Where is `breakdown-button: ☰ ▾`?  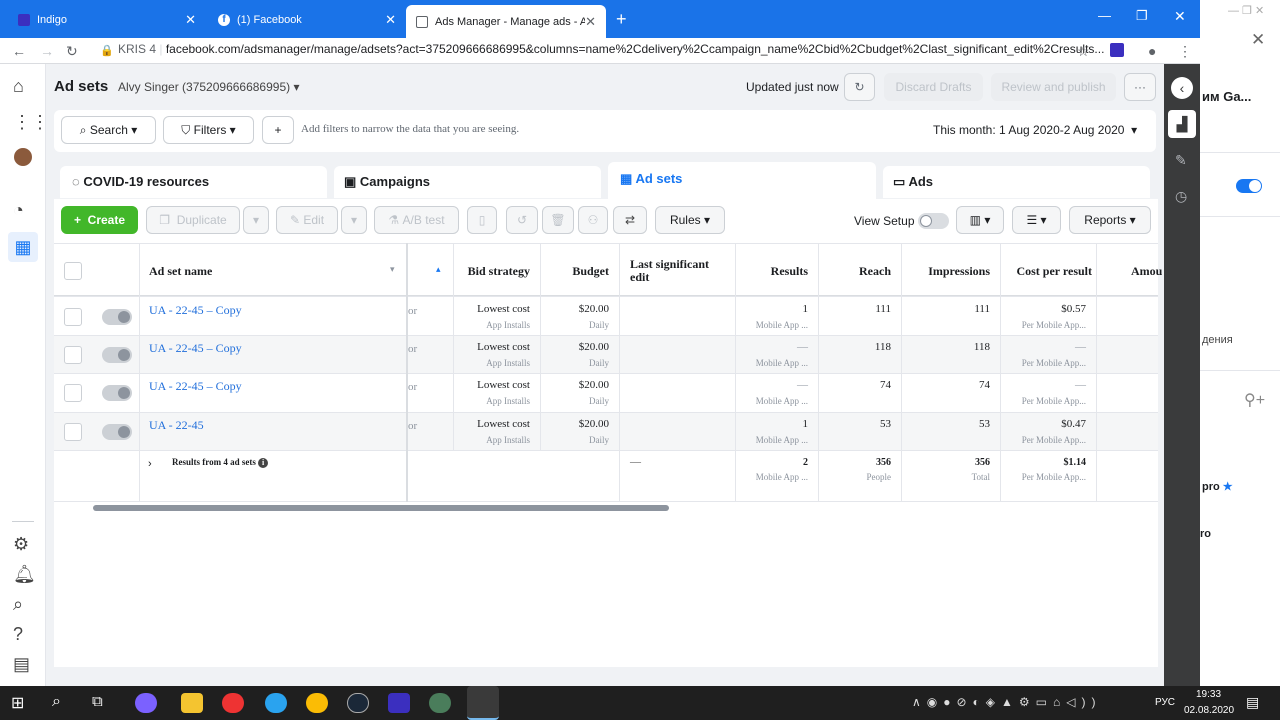 breakdown-button: ☰ ▾ is located at coordinates (1036, 220).